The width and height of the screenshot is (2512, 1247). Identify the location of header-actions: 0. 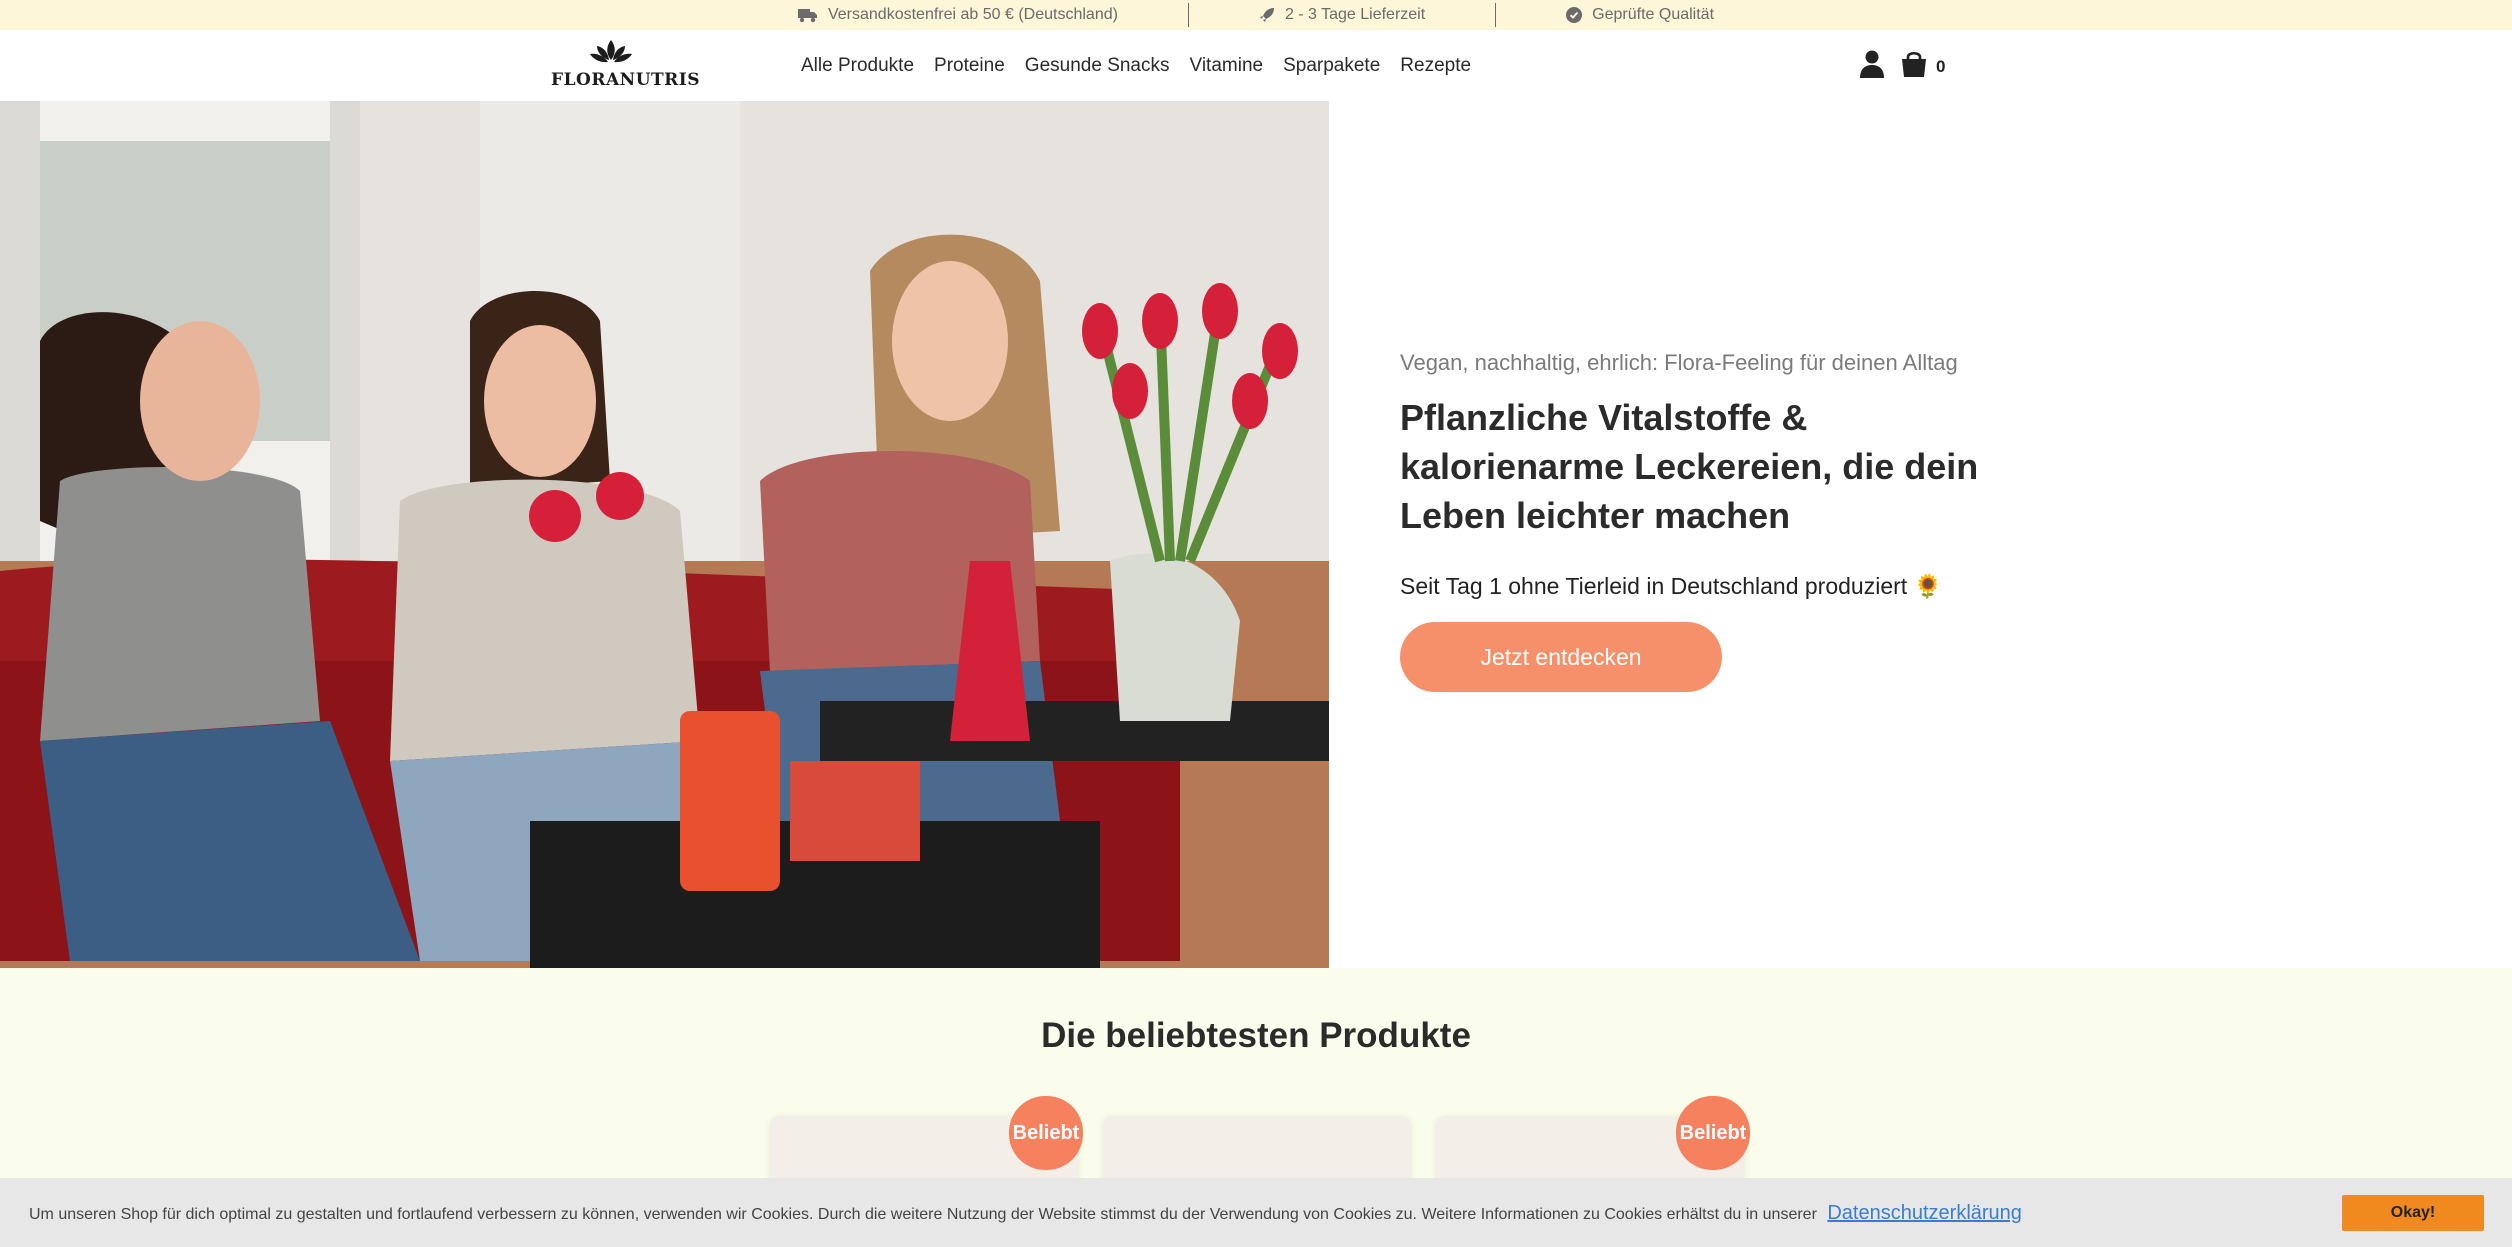
(1902, 66).